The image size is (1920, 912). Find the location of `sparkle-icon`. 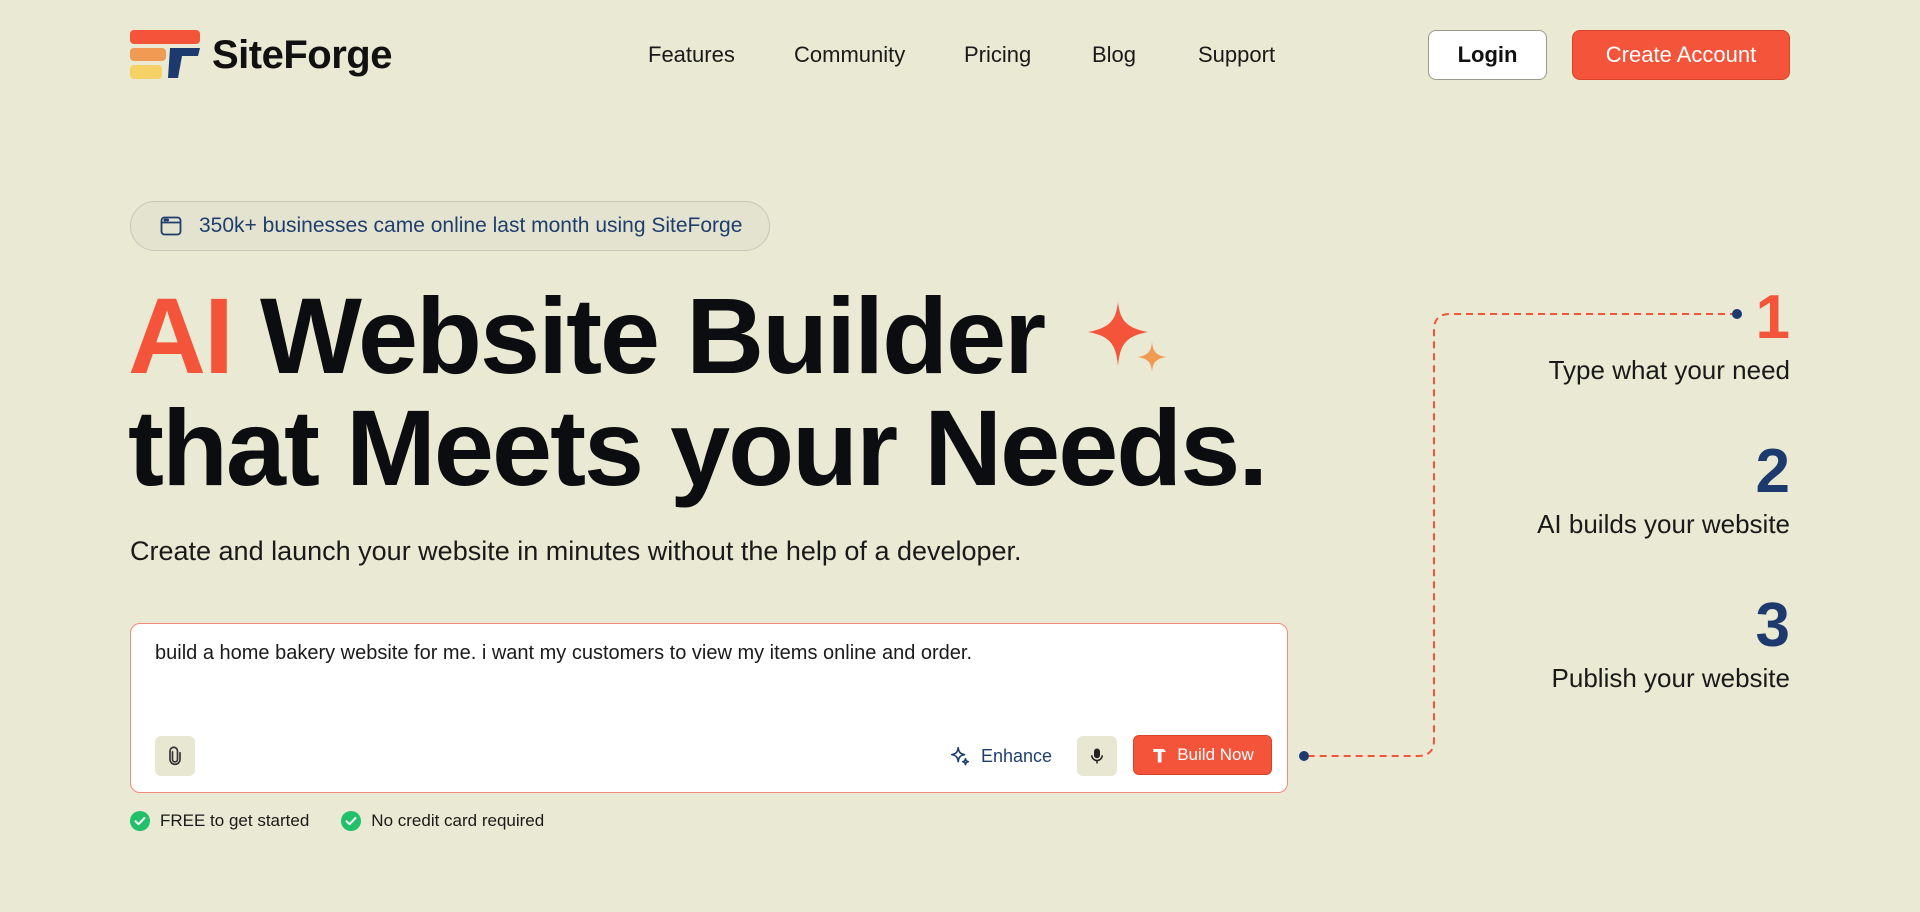

sparkle-icon is located at coordinates (1127, 337).